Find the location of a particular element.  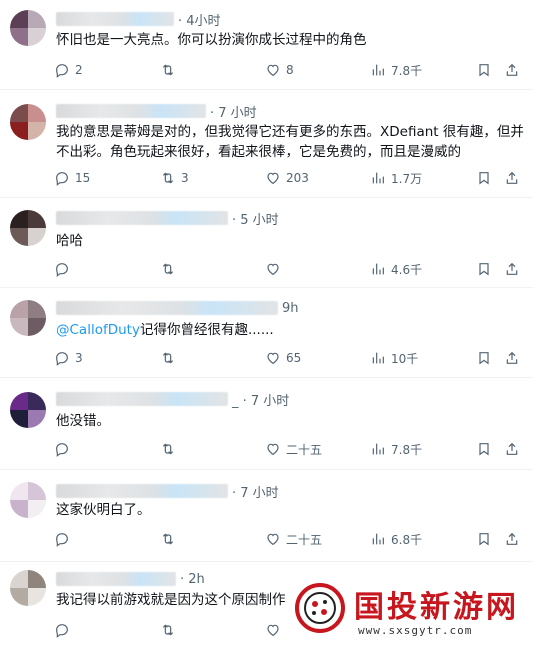

watermark: 国投新游网 www.sxsgytr.com is located at coordinates (410, 610).